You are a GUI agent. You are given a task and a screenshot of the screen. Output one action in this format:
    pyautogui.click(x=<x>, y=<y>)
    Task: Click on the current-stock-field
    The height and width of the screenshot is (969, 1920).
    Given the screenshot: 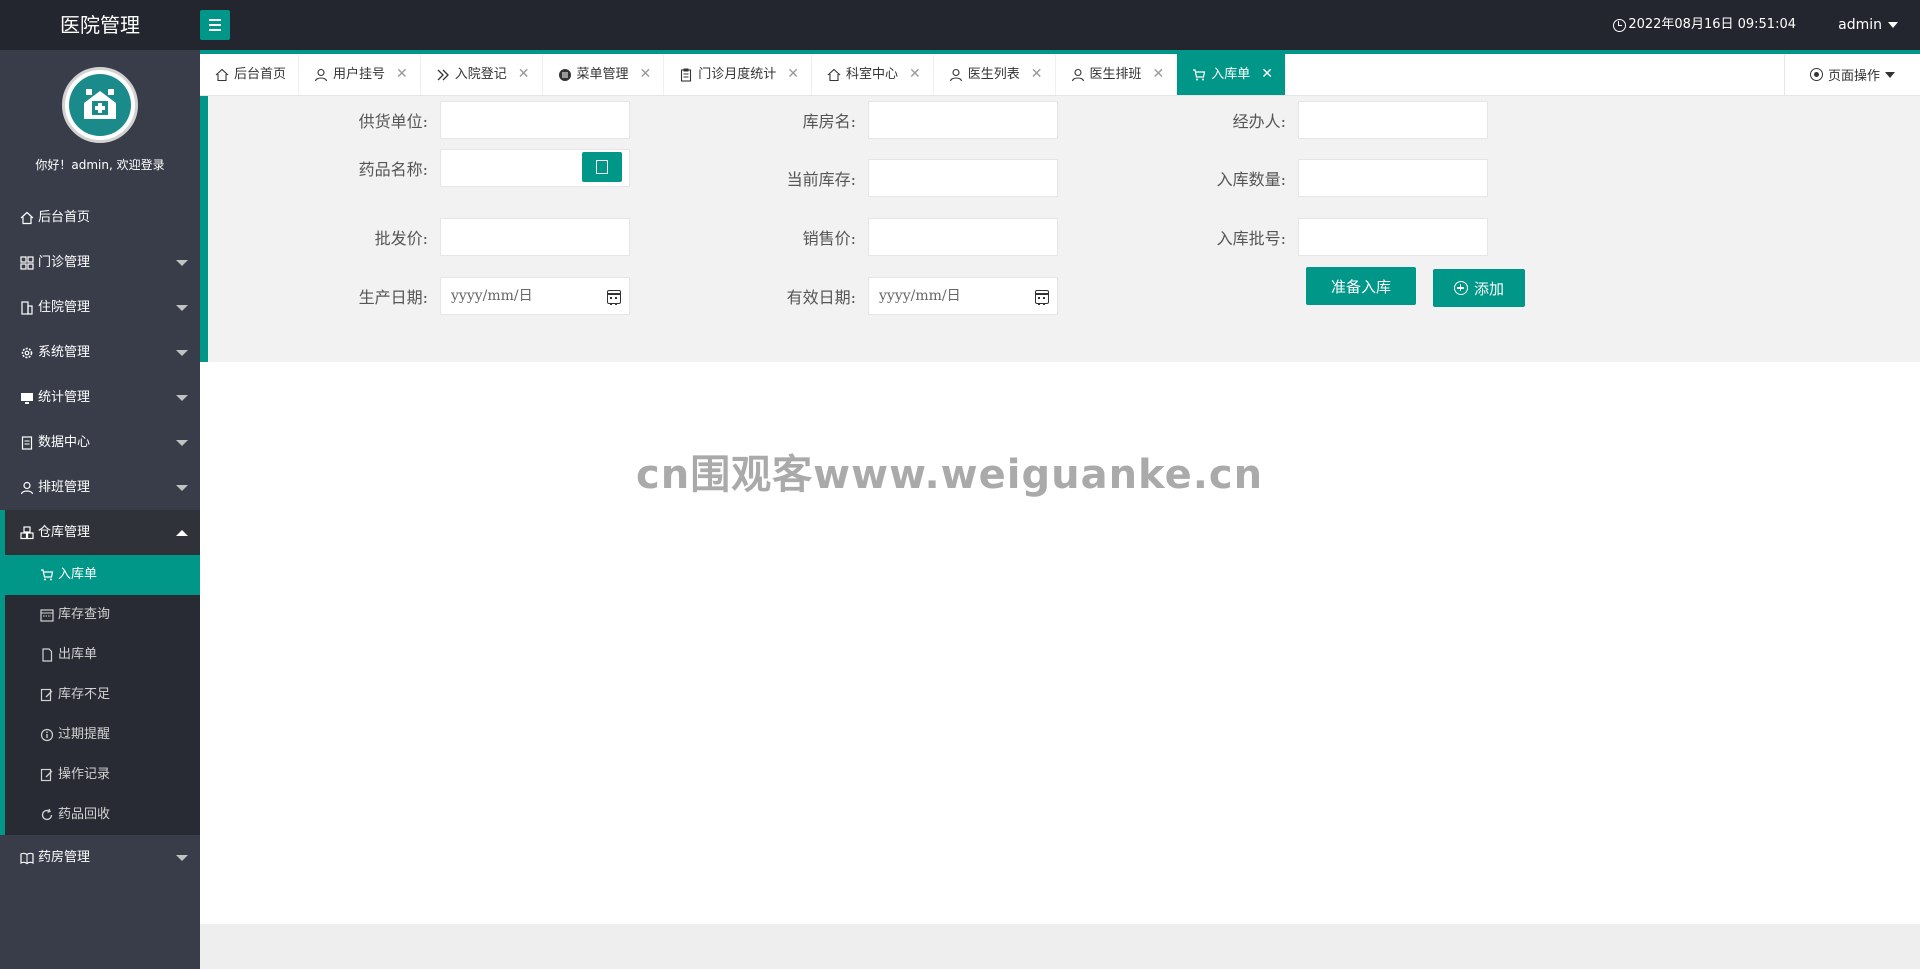 What is the action you would take?
    pyautogui.click(x=963, y=178)
    